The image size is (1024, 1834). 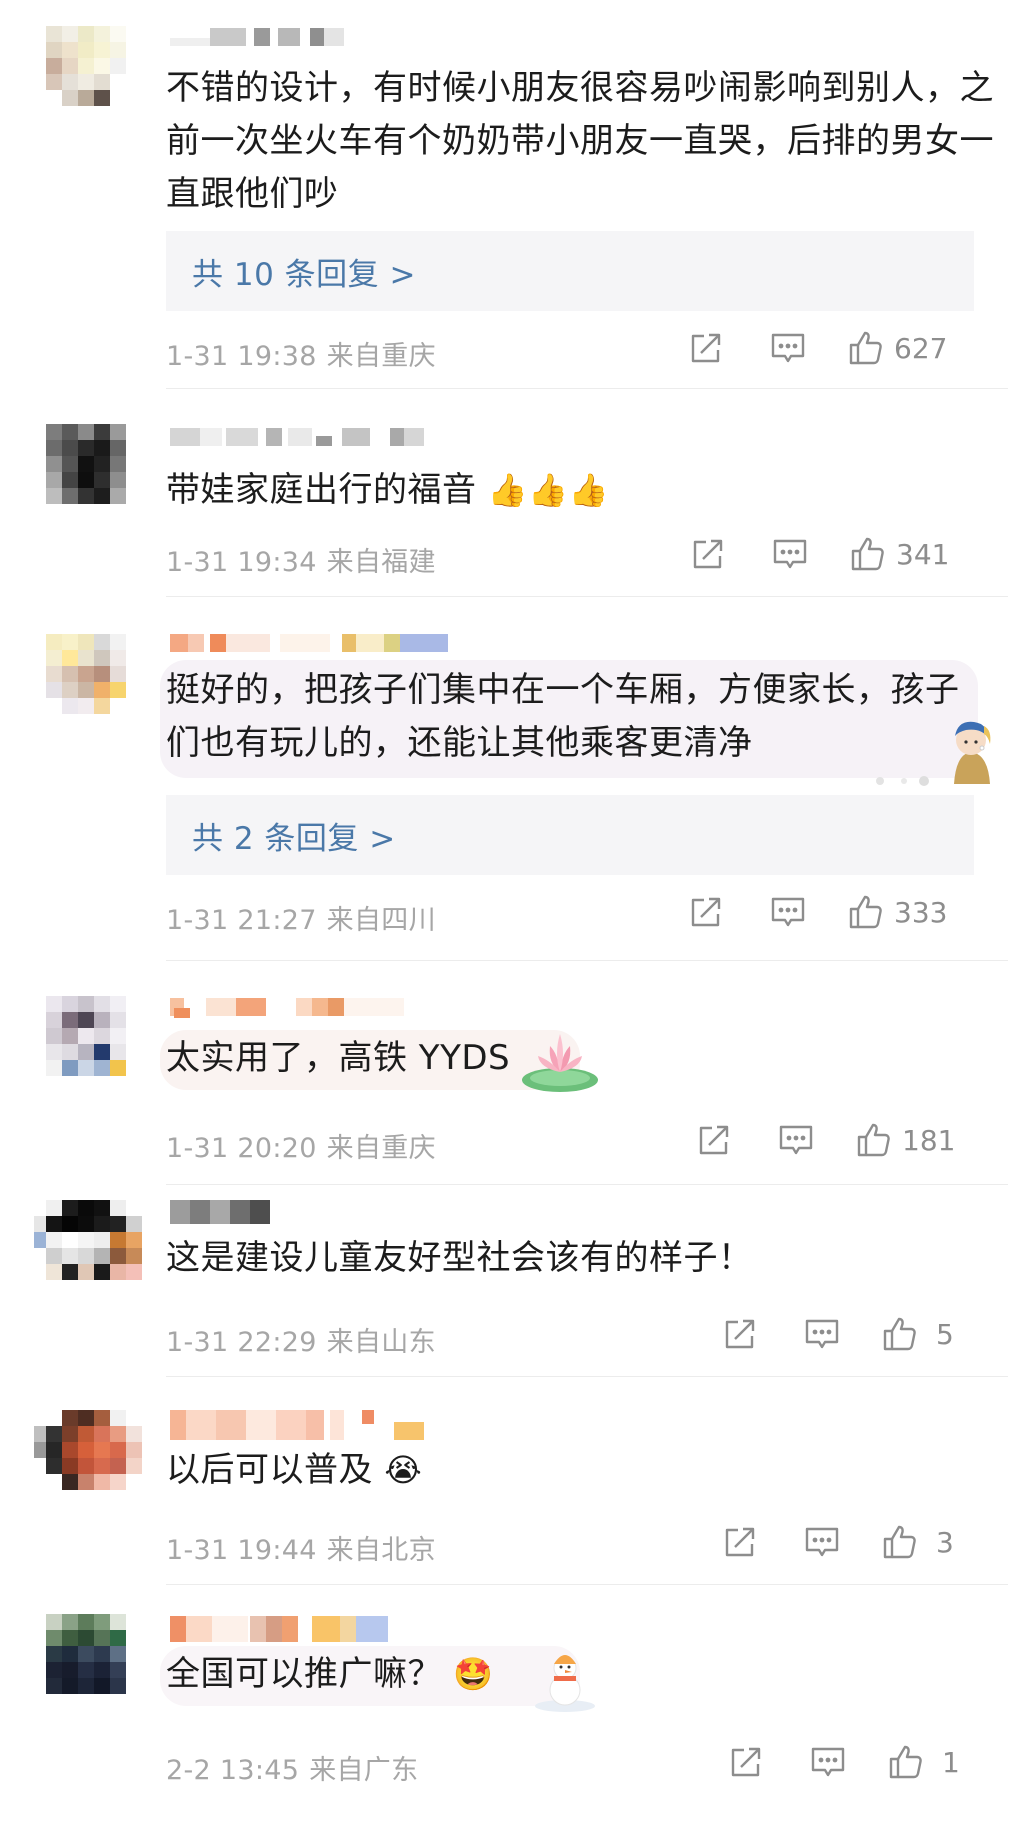 What do you see at coordinates (824, 1142) in the screenshot?
I see `comment-actions: 181` at bounding box center [824, 1142].